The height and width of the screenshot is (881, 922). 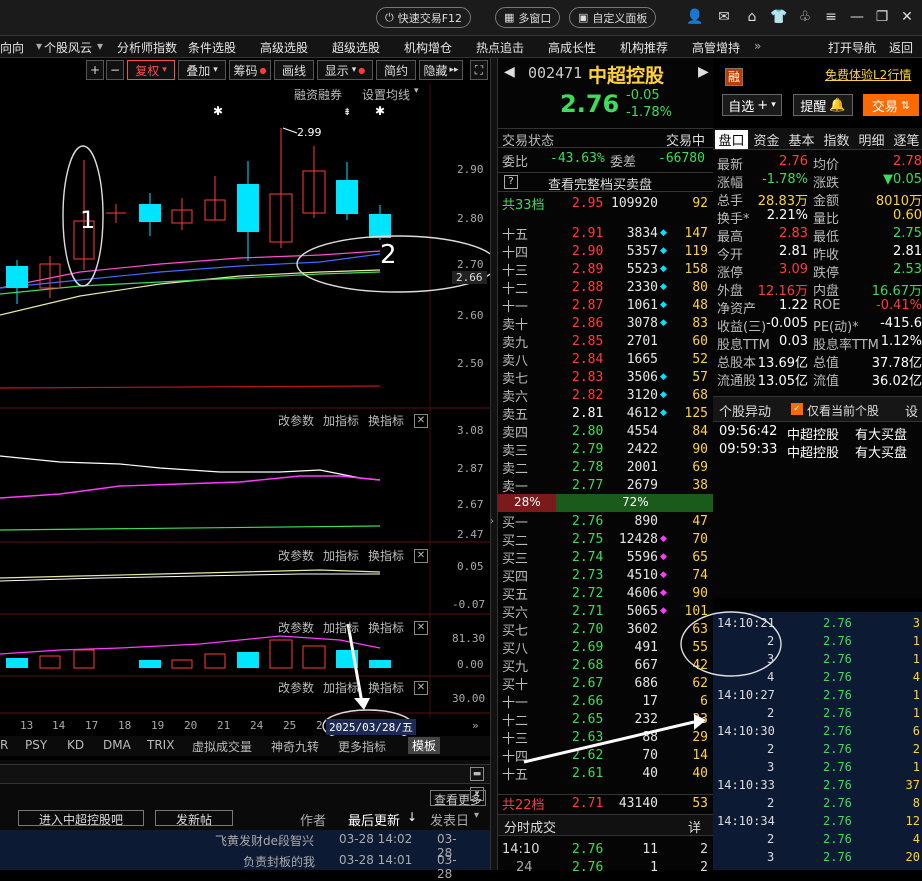 I want to click on menu-item: 打开导航, so click(x=852, y=47).